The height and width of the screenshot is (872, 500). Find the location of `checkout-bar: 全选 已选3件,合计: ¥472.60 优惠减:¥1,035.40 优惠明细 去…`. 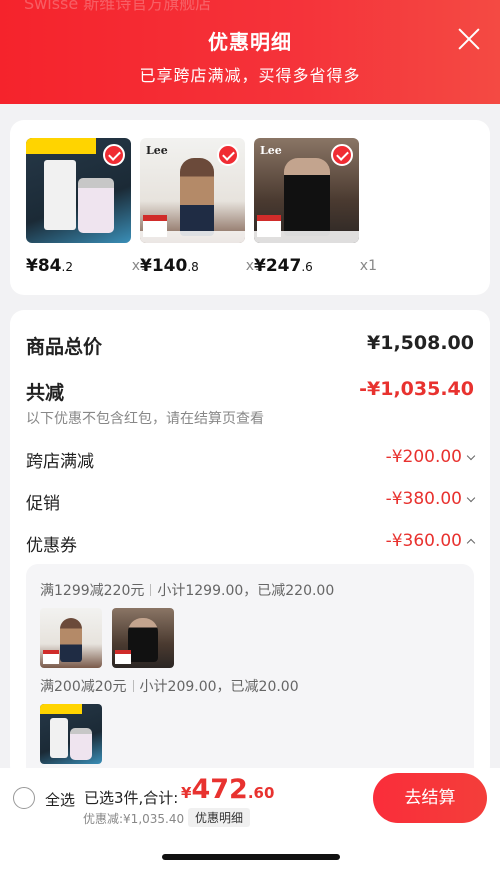

checkout-bar: 全选 已选3件,合计: ¥472.60 优惠减:¥1,035.40 优惠明细 去… is located at coordinates (250, 820).